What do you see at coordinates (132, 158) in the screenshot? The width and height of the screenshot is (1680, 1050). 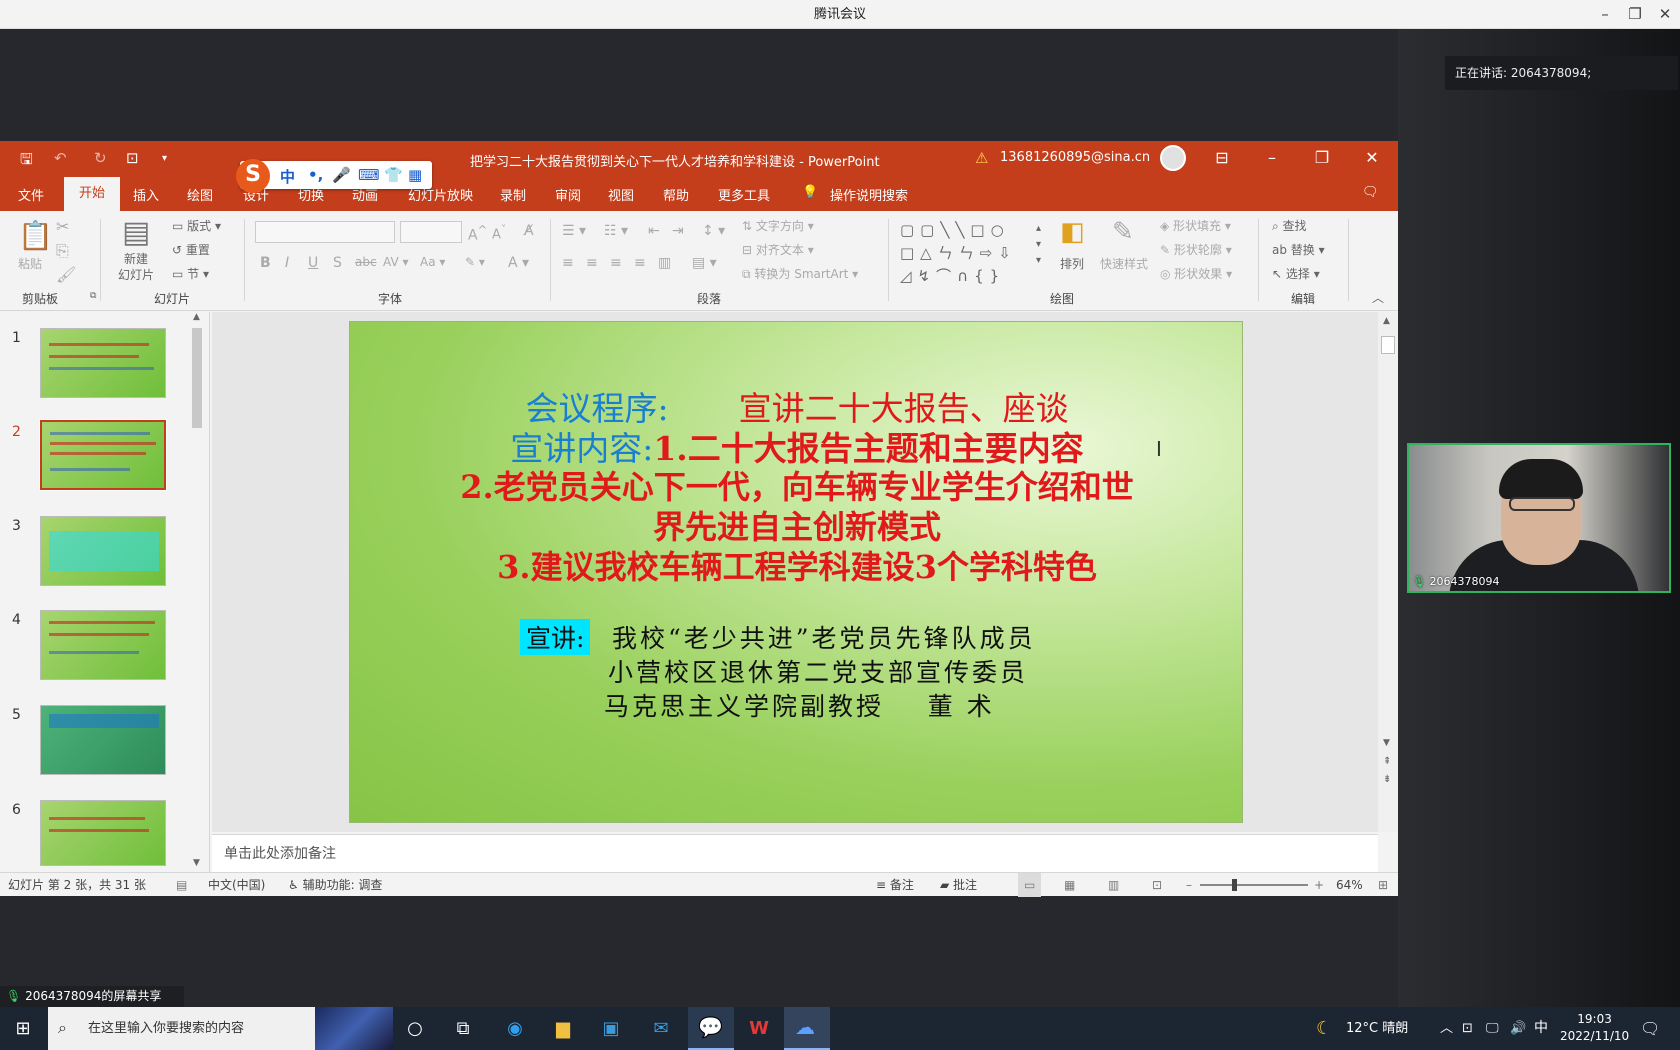 I see `present-icon: ⊡` at bounding box center [132, 158].